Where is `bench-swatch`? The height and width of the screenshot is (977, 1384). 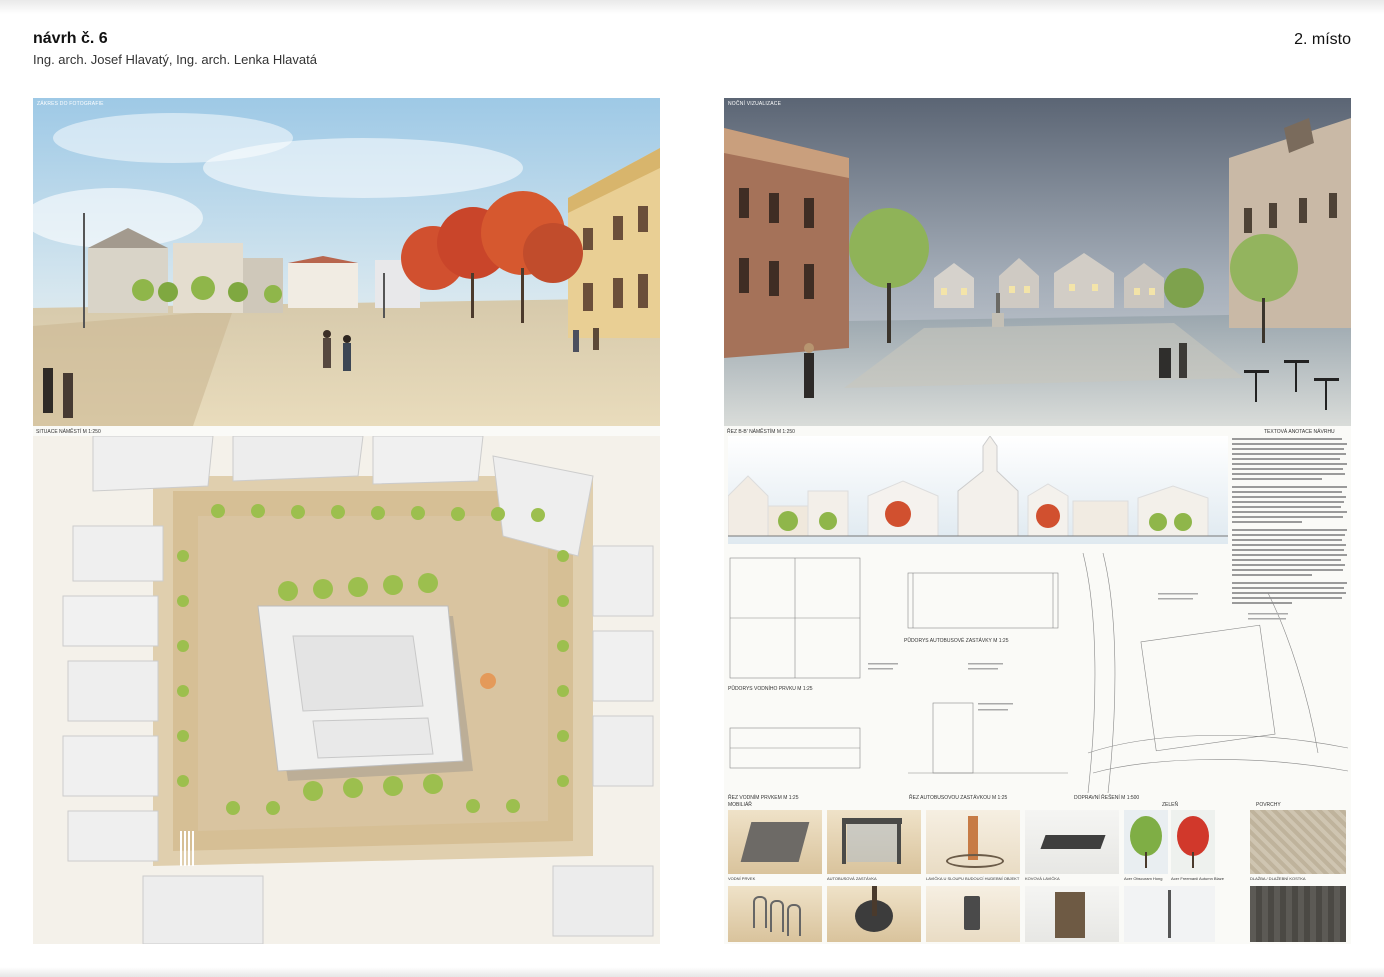 bench-swatch is located at coordinates (1072, 842).